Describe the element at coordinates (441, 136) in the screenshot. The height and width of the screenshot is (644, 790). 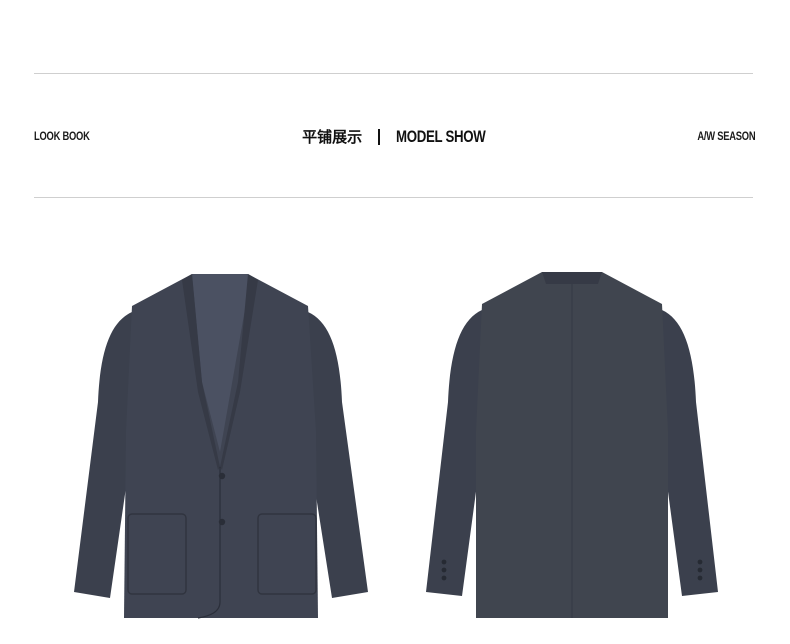
I see `title-english: MODEL SHOW` at that location.